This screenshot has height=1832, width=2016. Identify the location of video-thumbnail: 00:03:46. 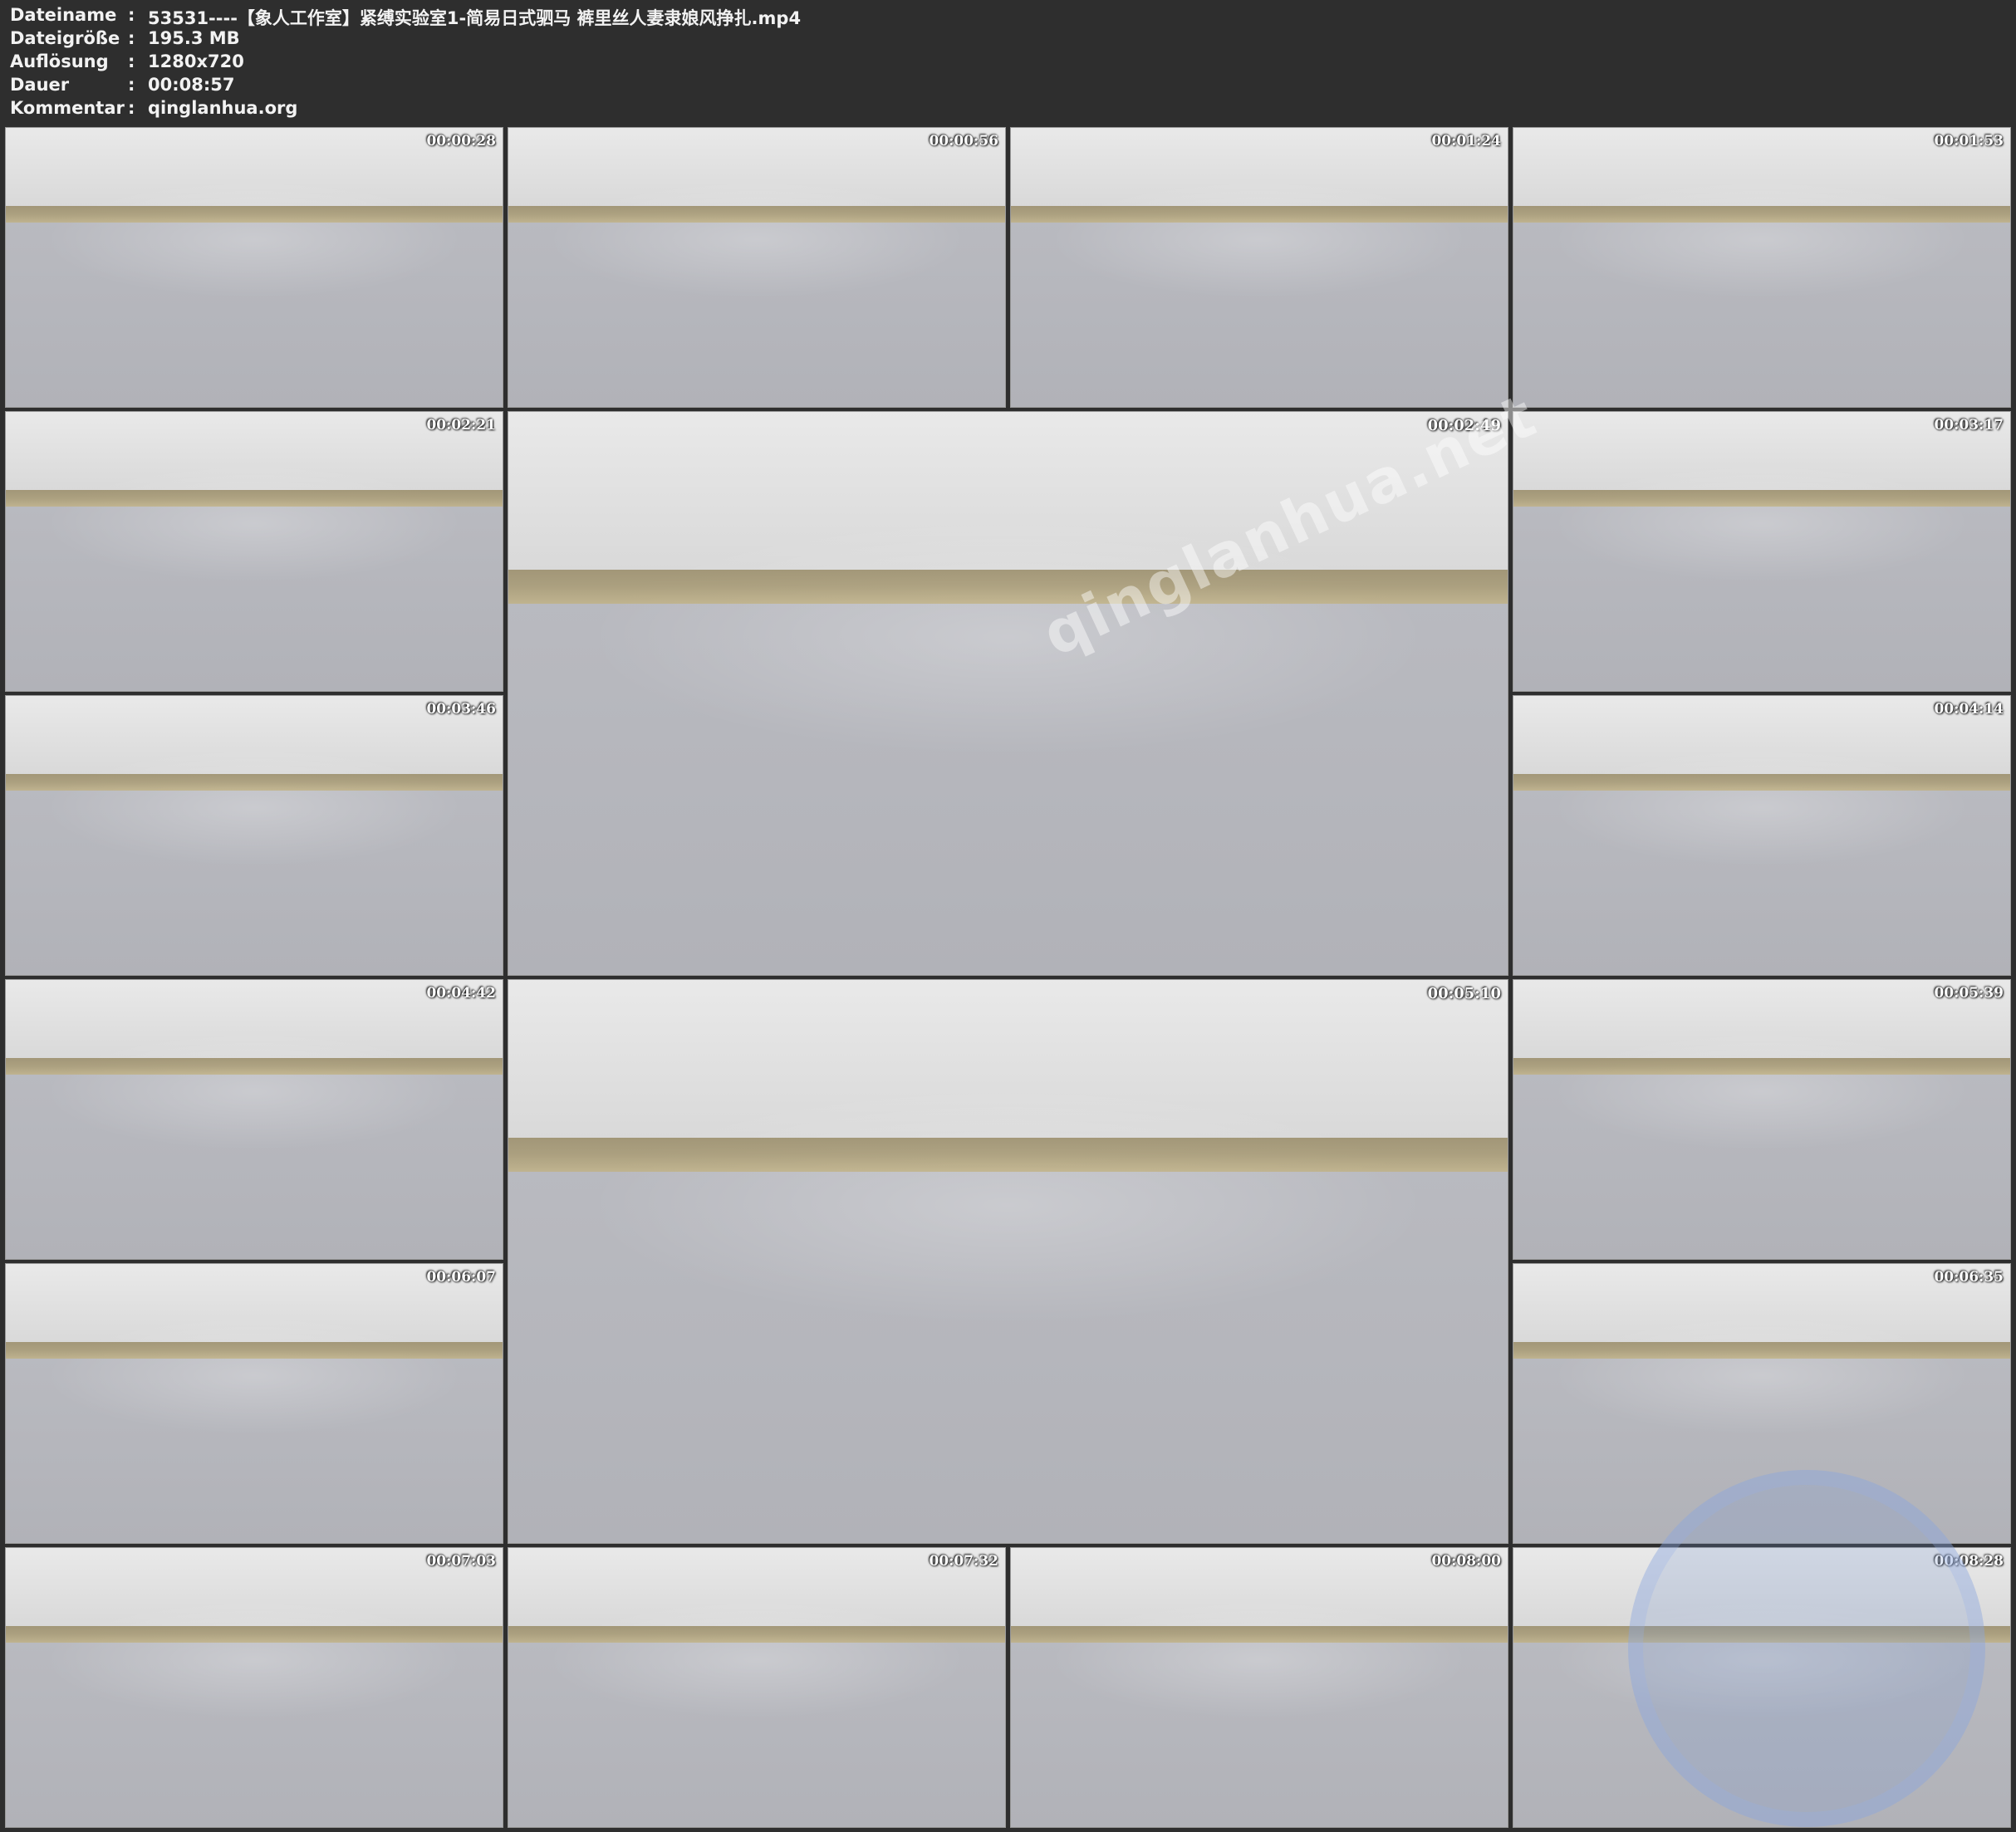
(254, 835).